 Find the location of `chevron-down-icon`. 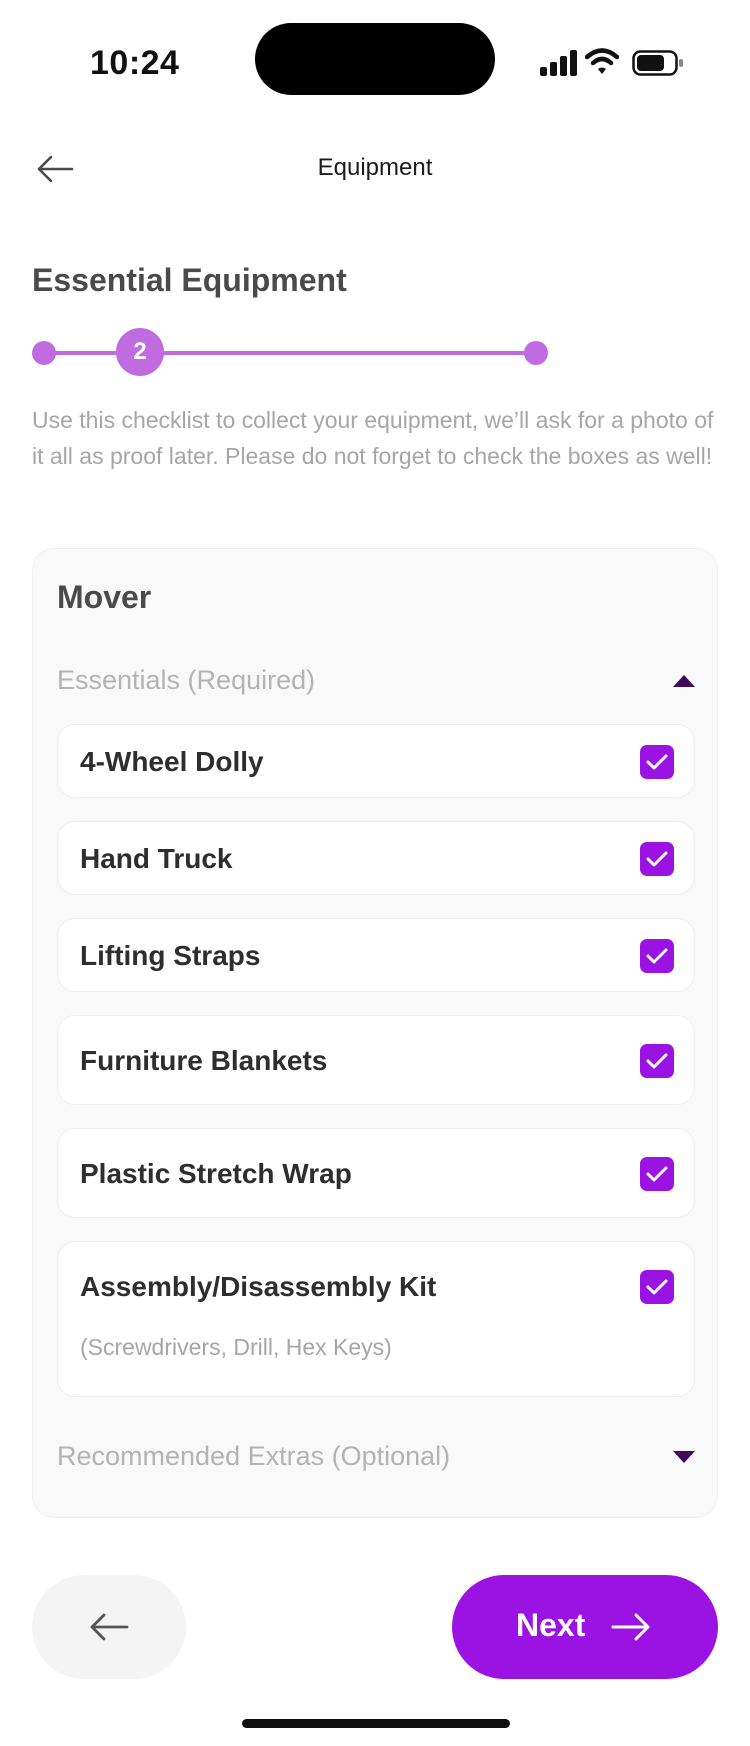

chevron-down-icon is located at coordinates (684, 1457).